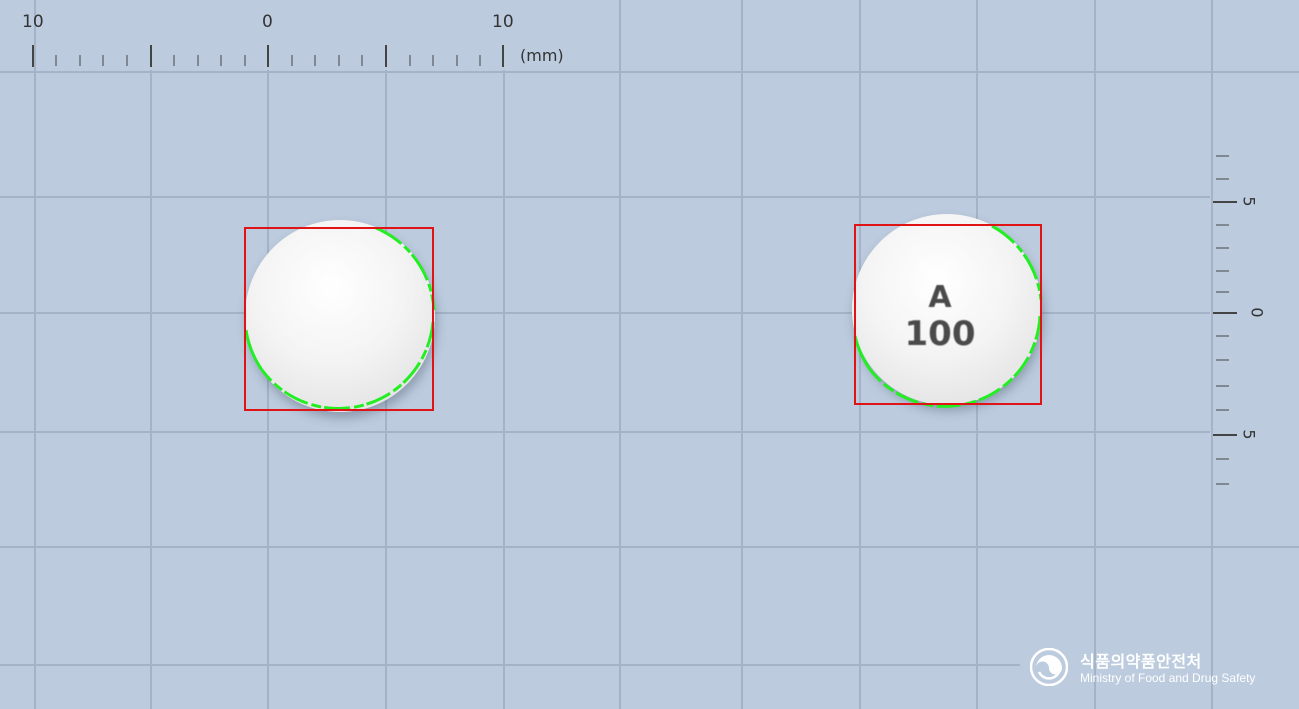 The height and width of the screenshot is (709, 1299). I want to click on pill-back-bounding-box, so click(948, 314).